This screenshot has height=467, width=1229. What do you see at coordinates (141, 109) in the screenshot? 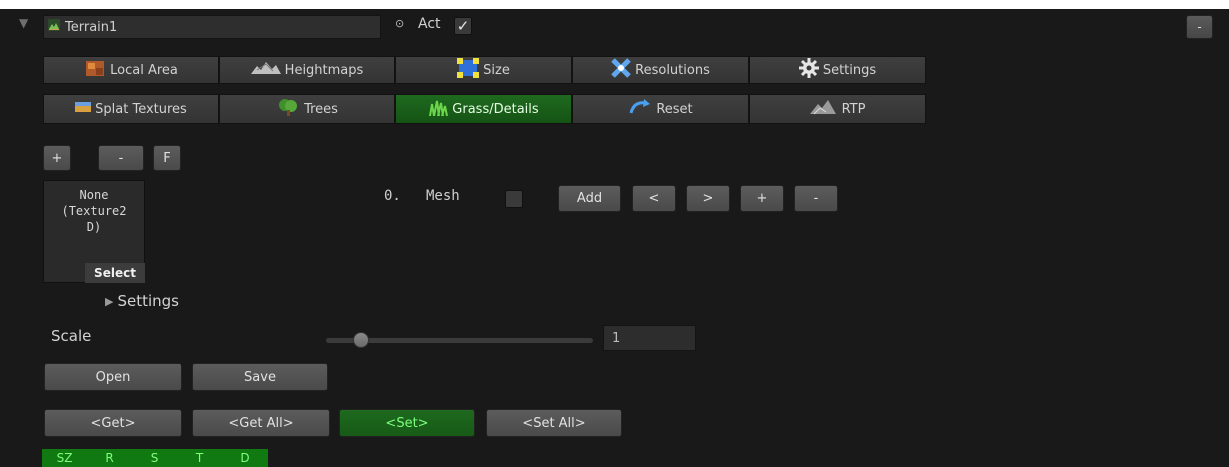
I see `tab-label: Splat Textures` at bounding box center [141, 109].